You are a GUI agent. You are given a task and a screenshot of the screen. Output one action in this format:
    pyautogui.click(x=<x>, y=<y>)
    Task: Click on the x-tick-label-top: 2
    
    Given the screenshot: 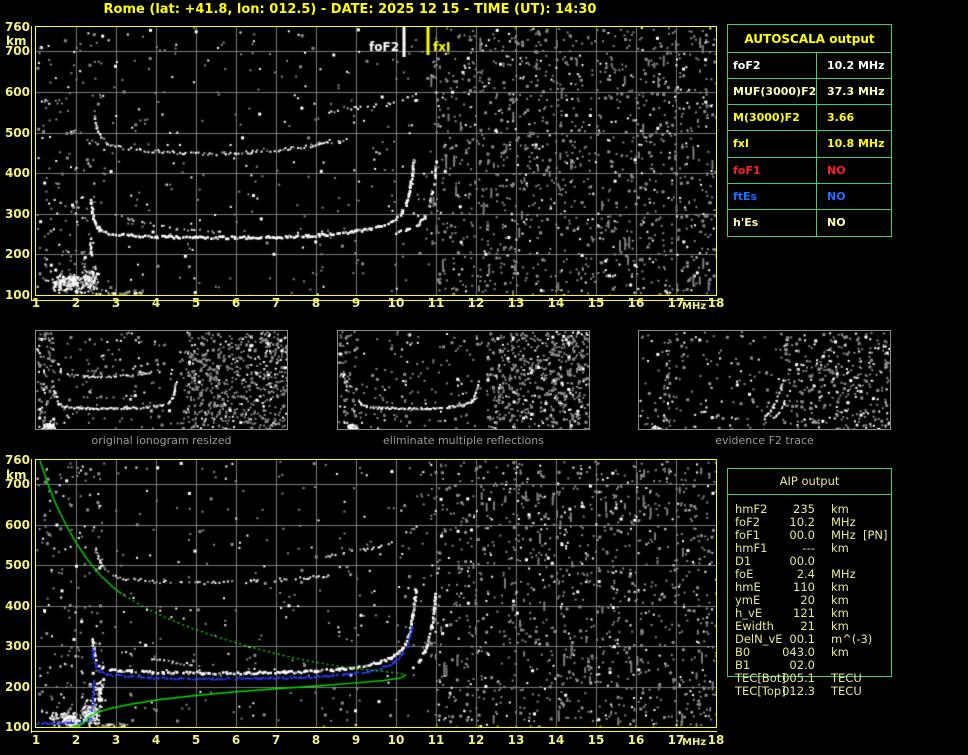 What is the action you would take?
    pyautogui.click(x=76, y=303)
    